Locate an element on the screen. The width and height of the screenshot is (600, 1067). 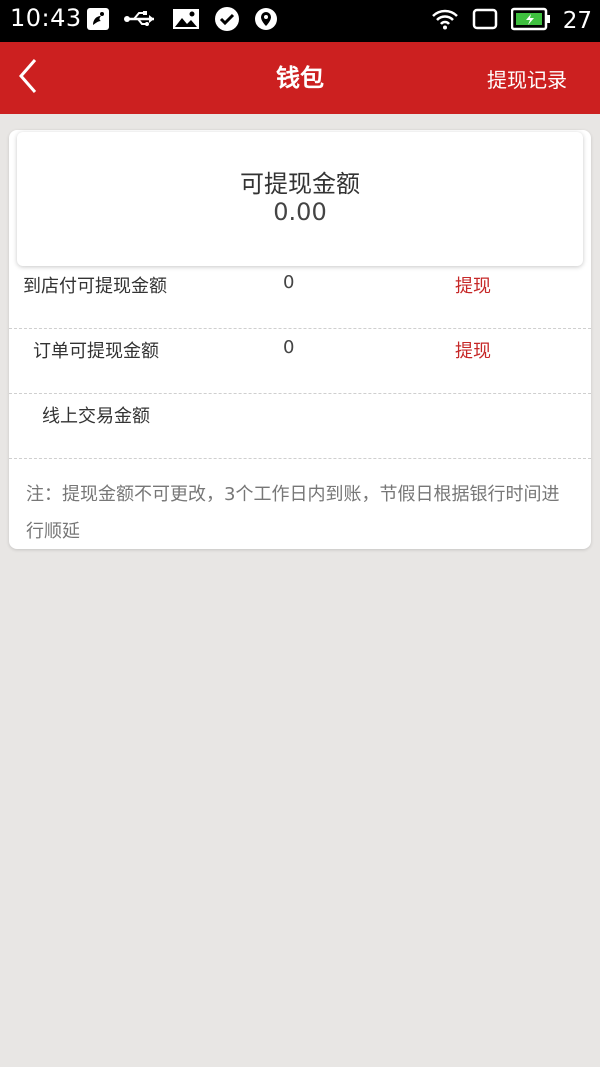
withdraw-history-link: 提现记录 is located at coordinates (527, 78).